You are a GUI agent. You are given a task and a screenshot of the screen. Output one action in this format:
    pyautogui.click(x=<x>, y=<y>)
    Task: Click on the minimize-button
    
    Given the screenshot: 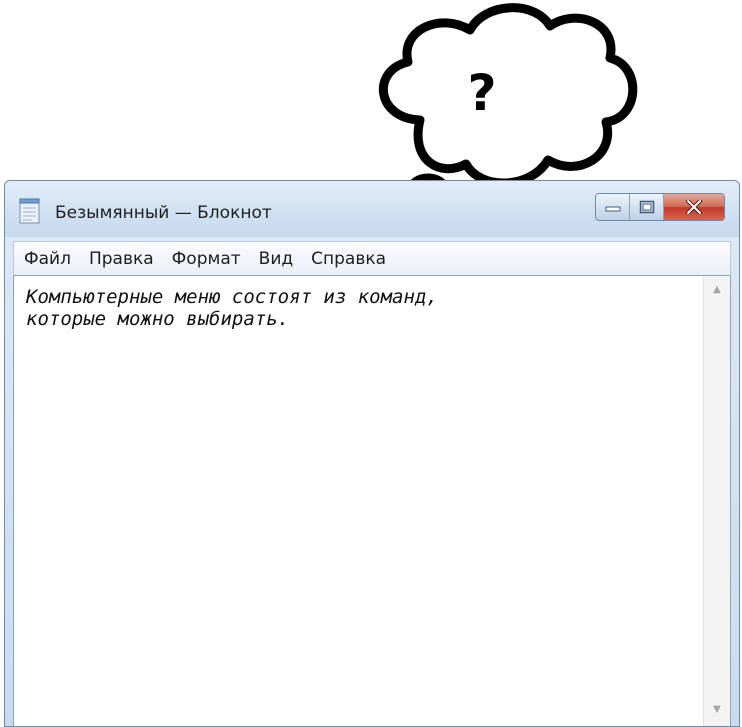 What is the action you would take?
    pyautogui.click(x=613, y=207)
    